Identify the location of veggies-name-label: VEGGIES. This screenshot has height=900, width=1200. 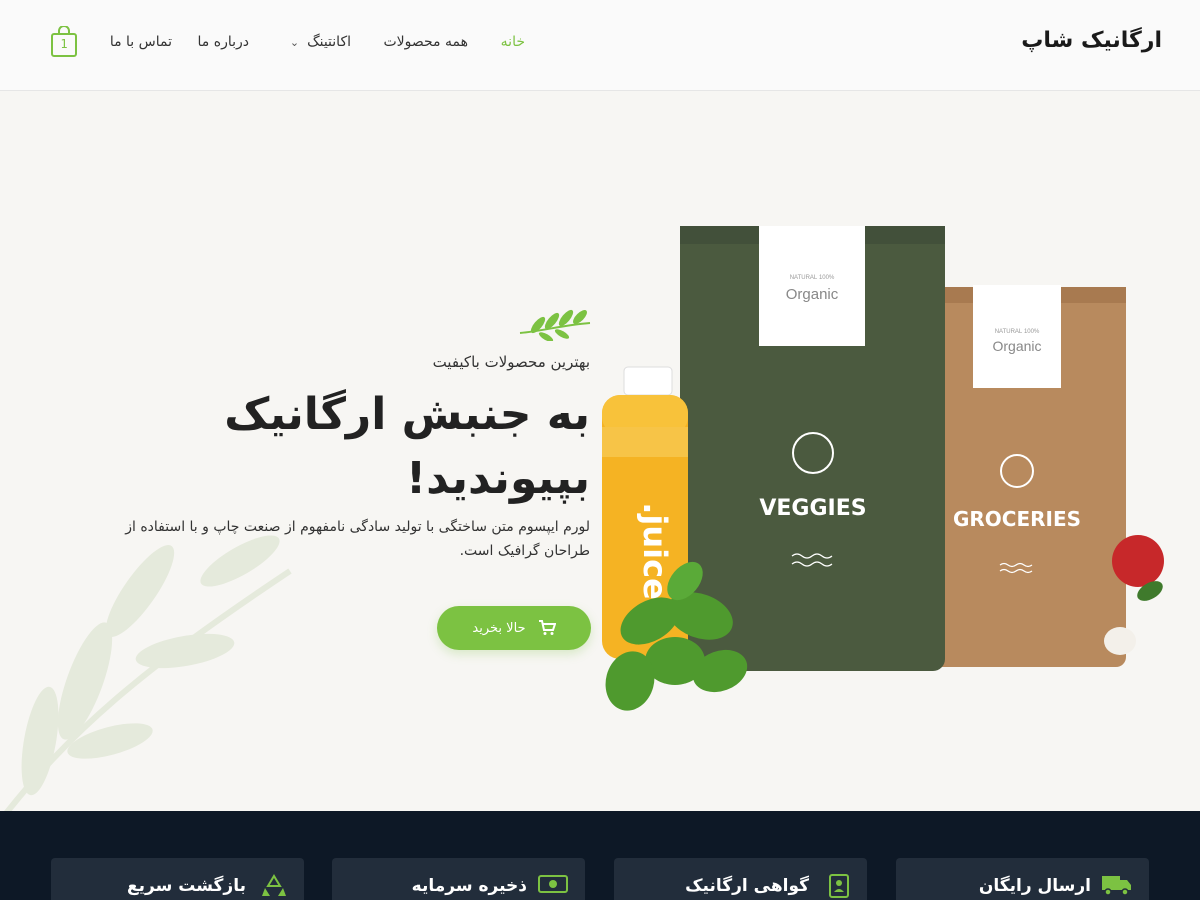
(812, 508).